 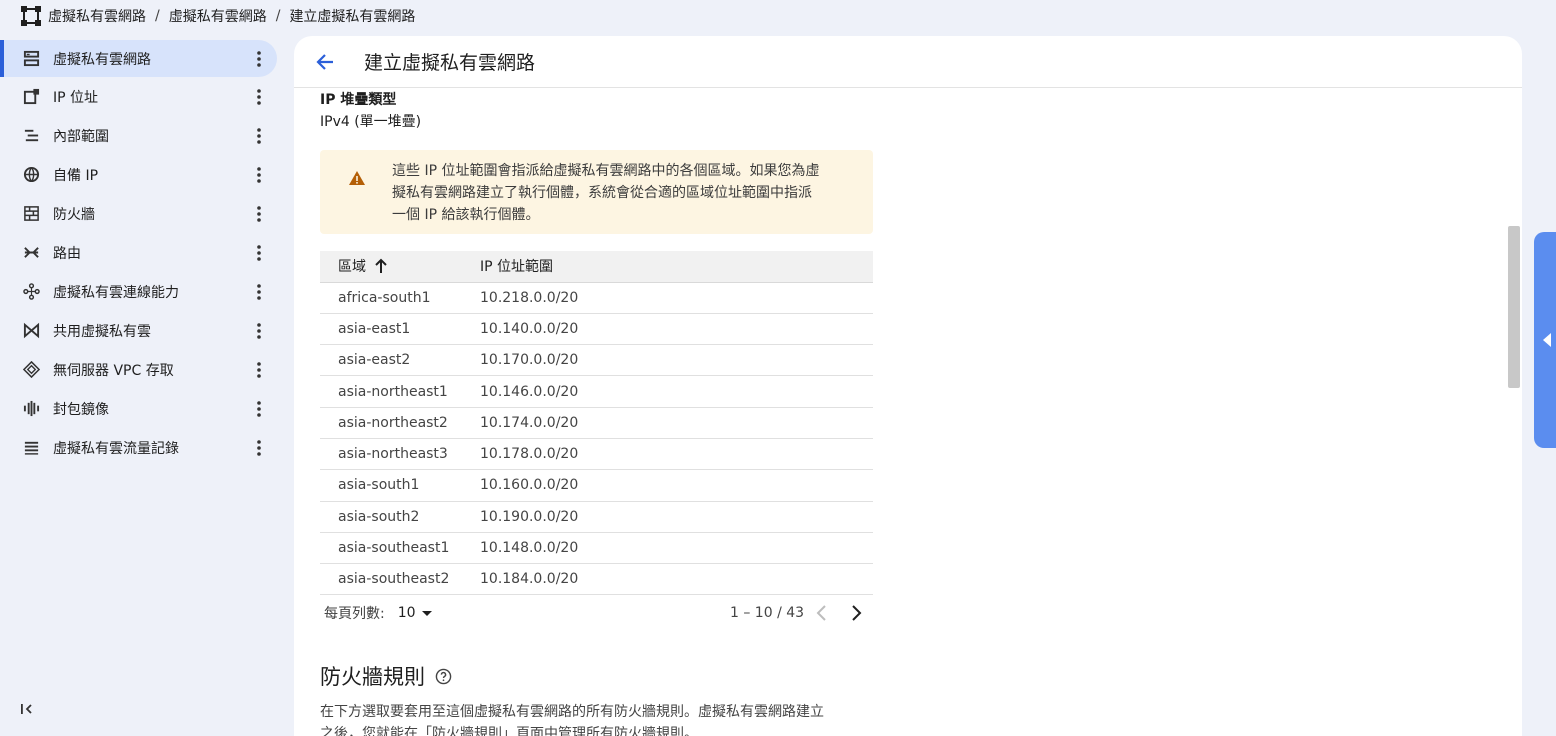 I want to click on table-row: asia-south2 10.190.0.0/20, so click(x=596, y=517).